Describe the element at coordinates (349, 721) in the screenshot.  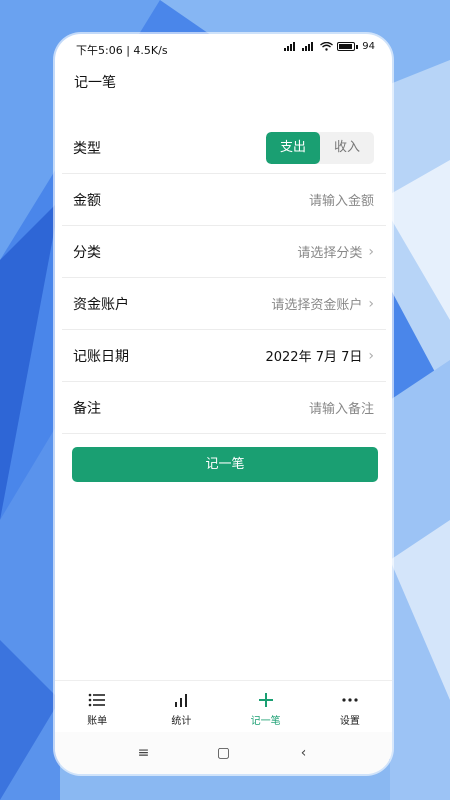
I see `tab-label: 设置` at that location.